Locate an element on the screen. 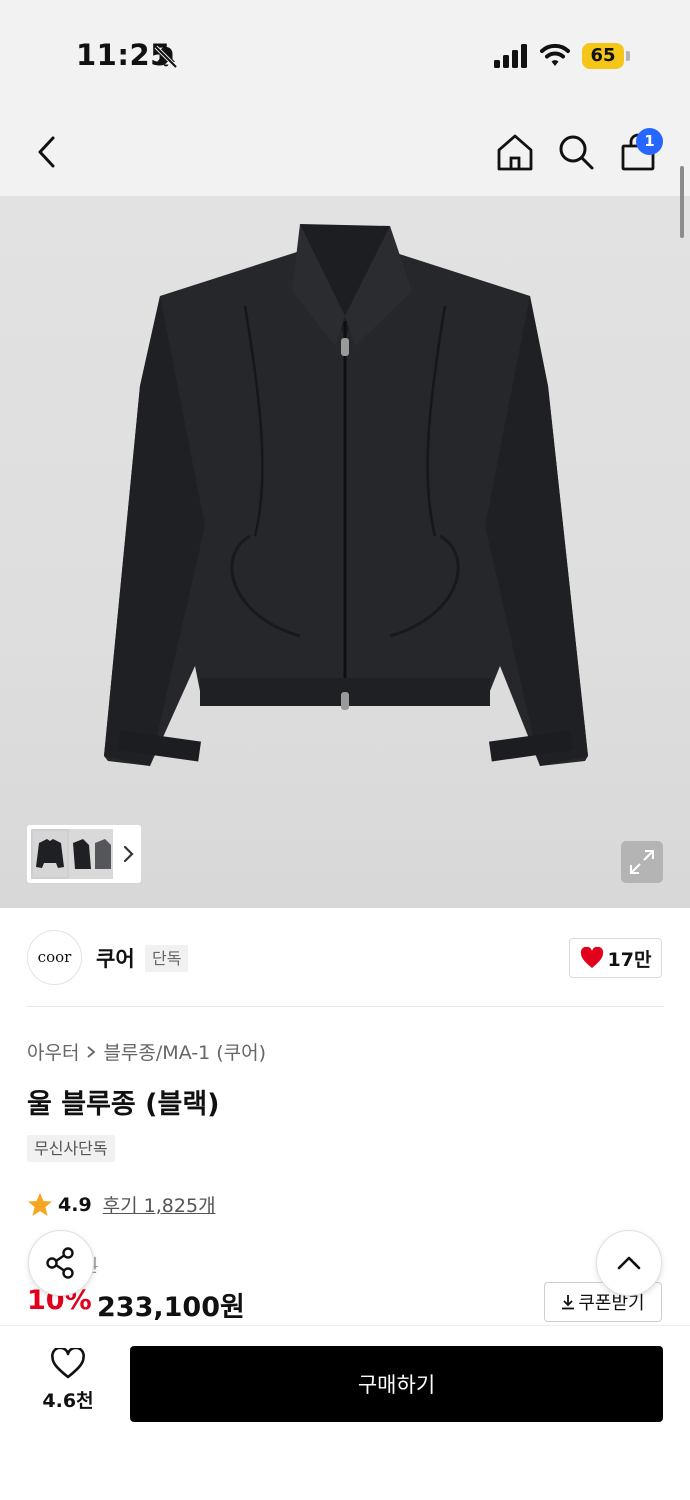 Image resolution: width=690 pixels, height=1500 pixels. heart-filled-icon is located at coordinates (591, 957).